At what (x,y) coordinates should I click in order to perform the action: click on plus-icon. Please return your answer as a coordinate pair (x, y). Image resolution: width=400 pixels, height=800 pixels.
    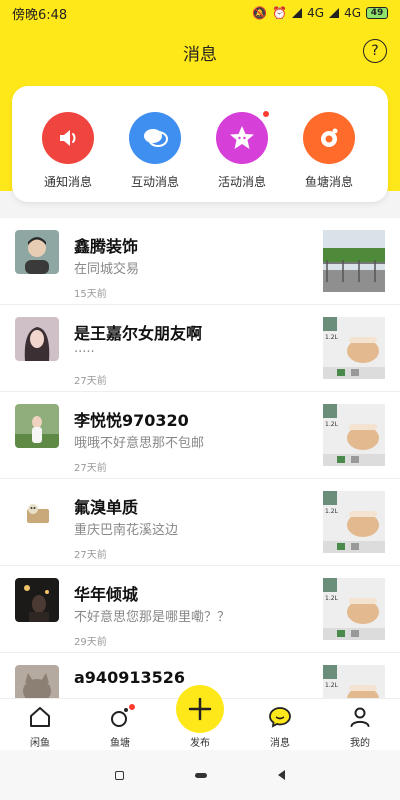
    Looking at the image, I should click on (200, 709).